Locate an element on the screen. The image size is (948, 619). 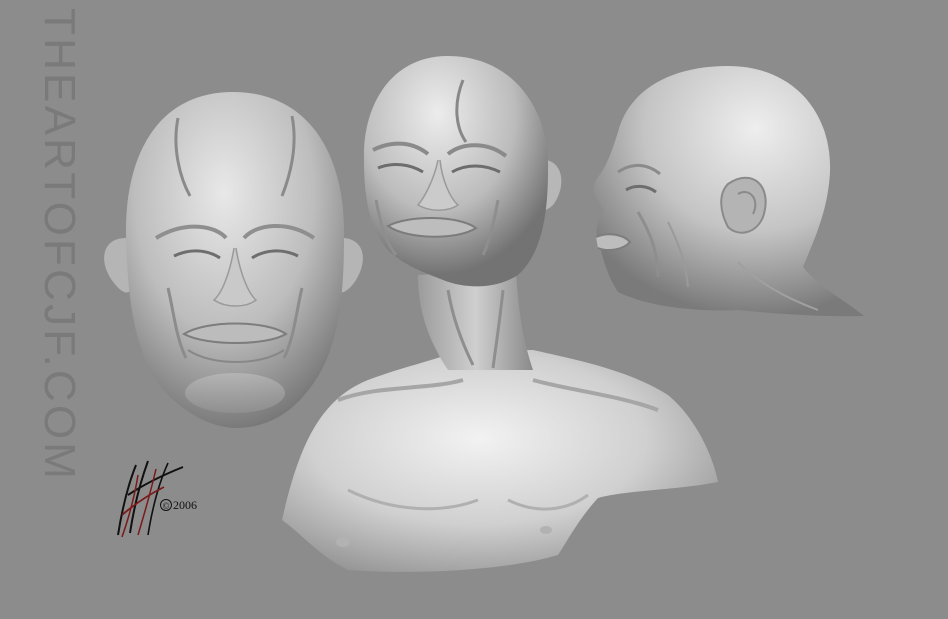
copyright-year: 2006 is located at coordinates (185, 505).